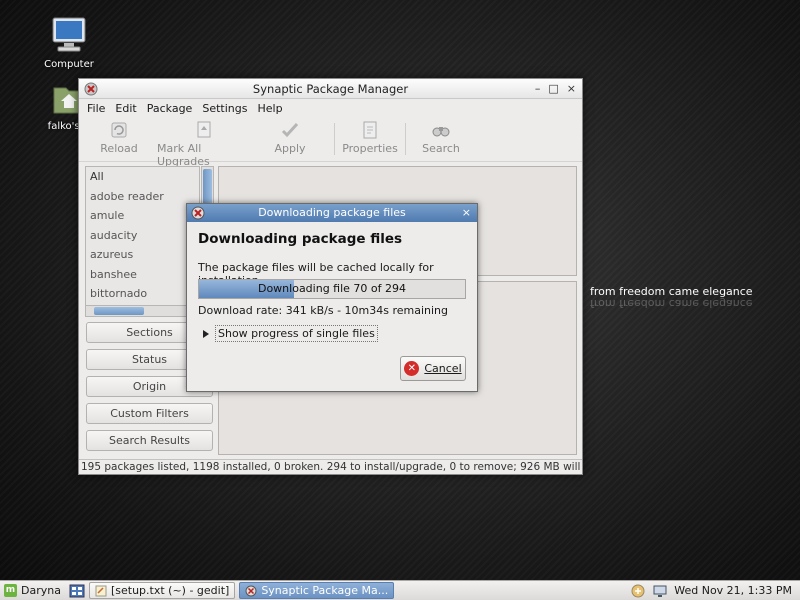 This screenshot has width=800, height=600. I want to click on update-manager-icon, so click(638, 591).